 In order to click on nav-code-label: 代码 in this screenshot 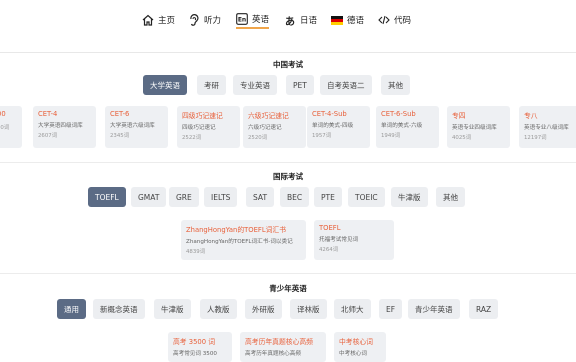, I will do `click(403, 21)`.